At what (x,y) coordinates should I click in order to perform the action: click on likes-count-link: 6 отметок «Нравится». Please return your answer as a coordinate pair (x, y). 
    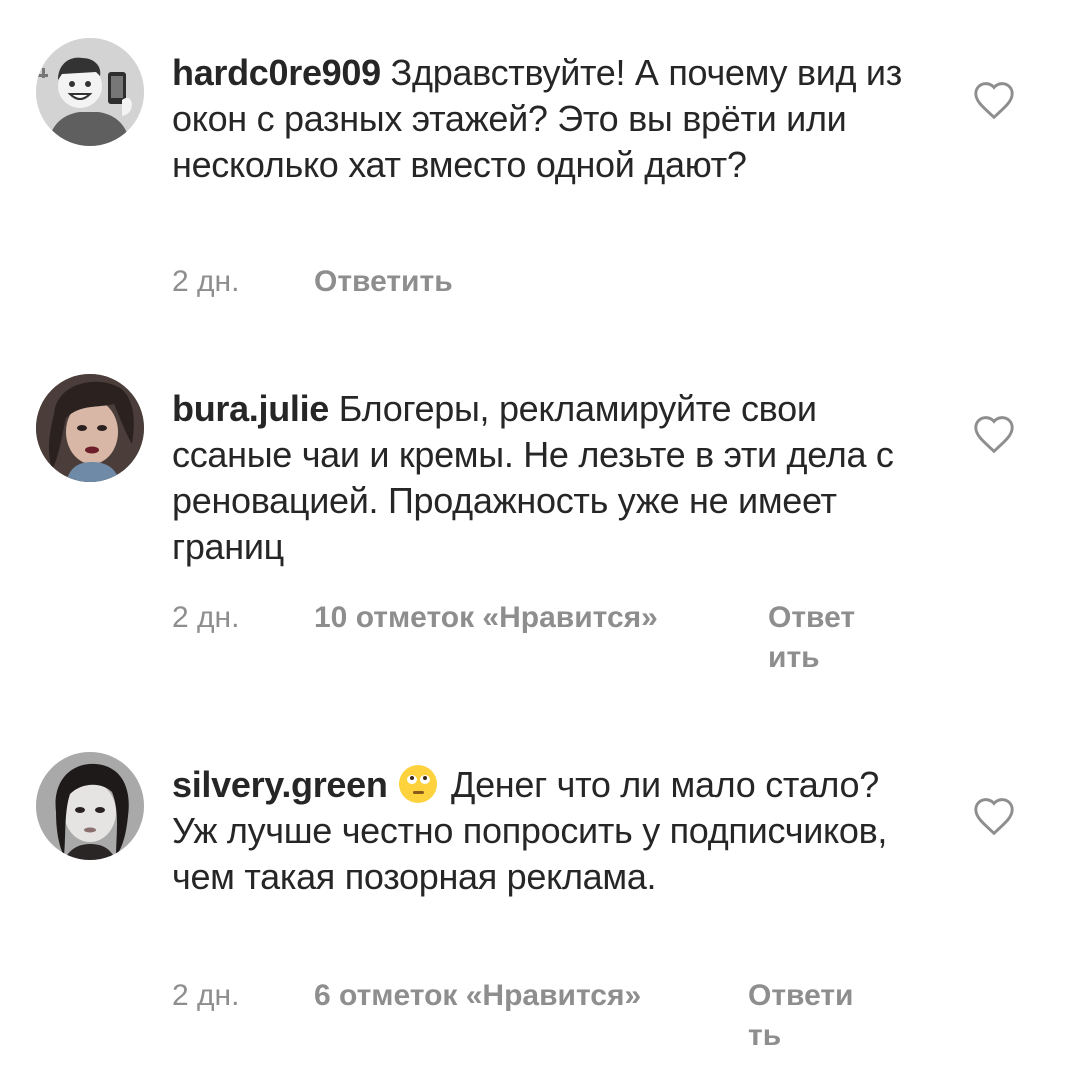
    Looking at the image, I should click on (477, 996).